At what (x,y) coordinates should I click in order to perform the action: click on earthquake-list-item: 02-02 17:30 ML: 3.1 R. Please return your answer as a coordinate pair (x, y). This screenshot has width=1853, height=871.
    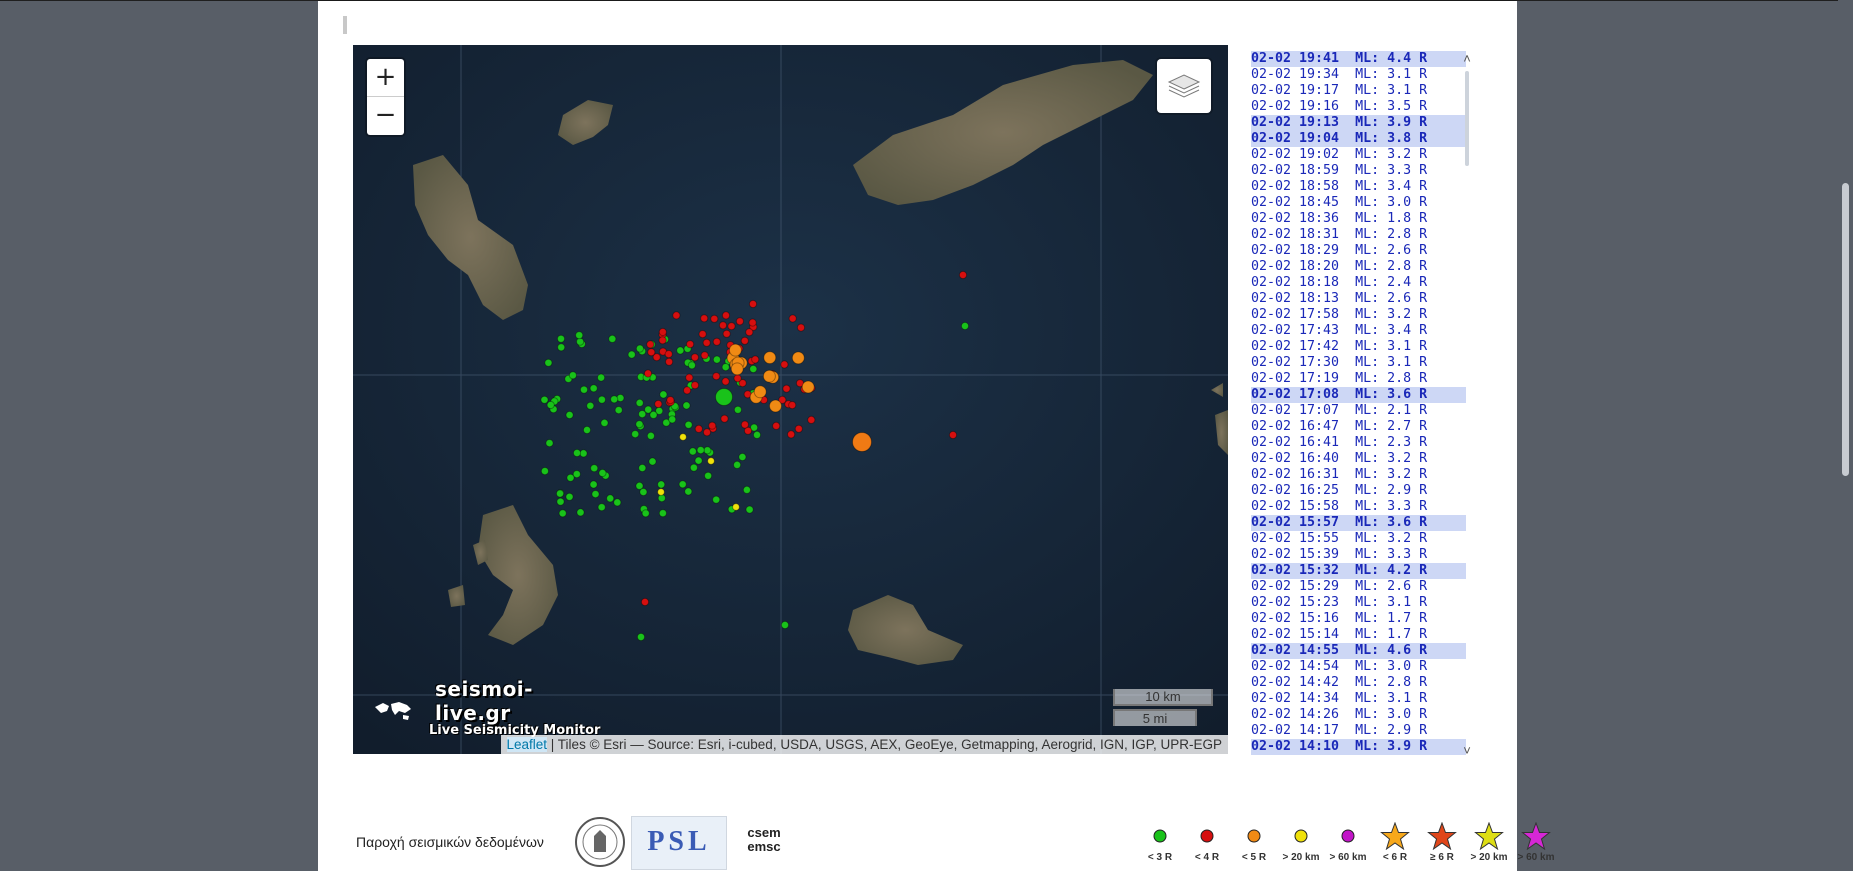
    Looking at the image, I should click on (1358, 363).